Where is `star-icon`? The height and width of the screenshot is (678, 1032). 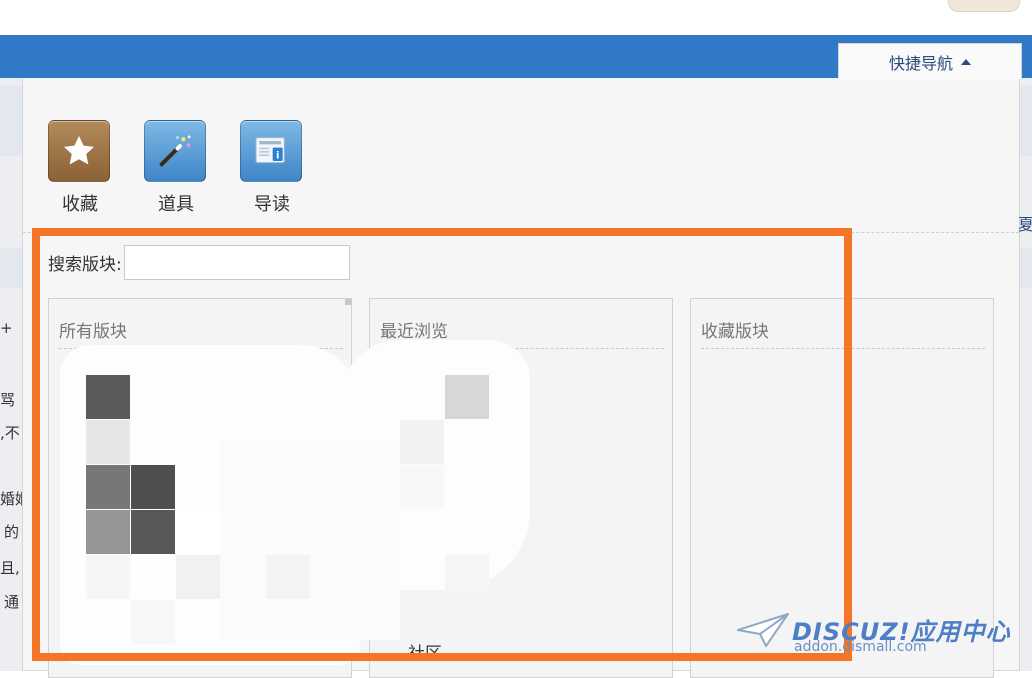
star-icon is located at coordinates (79, 151).